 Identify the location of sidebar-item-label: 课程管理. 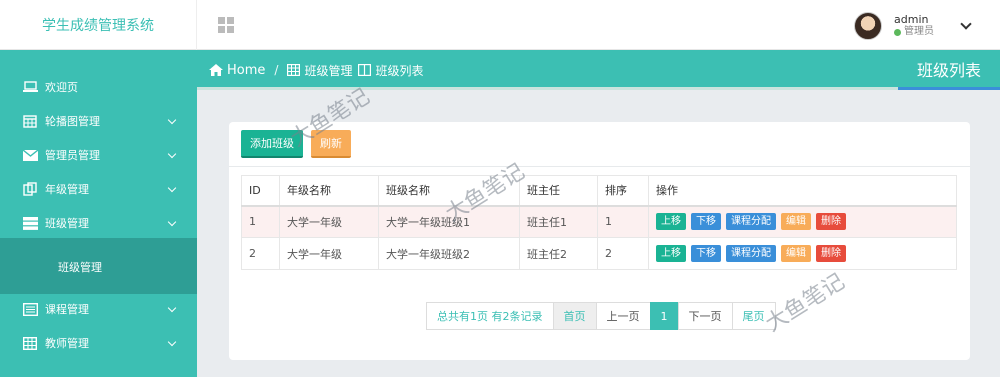
(67, 309).